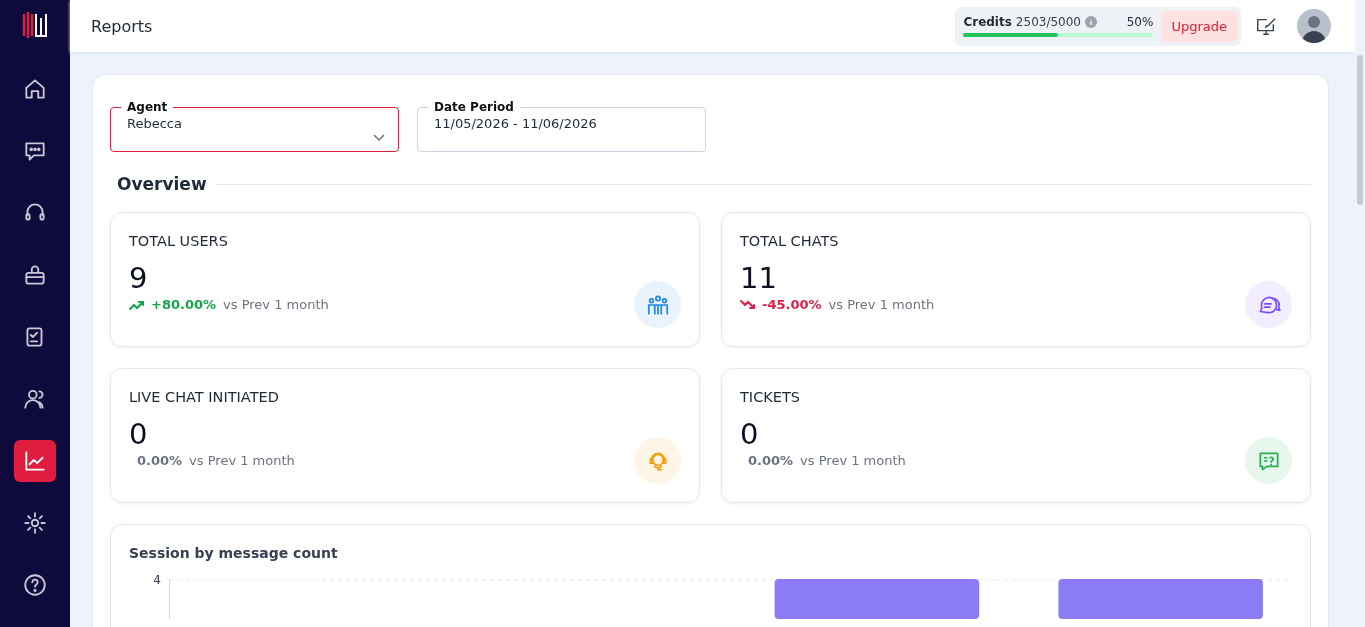 This screenshot has height=627, width=1365. Describe the element at coordinates (770, 397) in the screenshot. I see `metric-title: TICKETS` at that location.